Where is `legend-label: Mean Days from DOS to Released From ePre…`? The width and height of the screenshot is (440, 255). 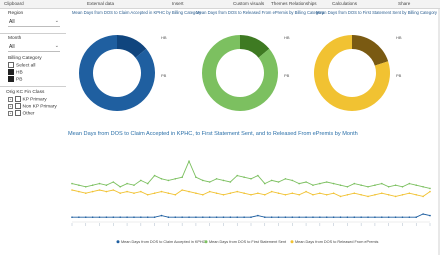
legend-label: Mean Days from DOS to Released From ePre… is located at coordinates (336, 242).